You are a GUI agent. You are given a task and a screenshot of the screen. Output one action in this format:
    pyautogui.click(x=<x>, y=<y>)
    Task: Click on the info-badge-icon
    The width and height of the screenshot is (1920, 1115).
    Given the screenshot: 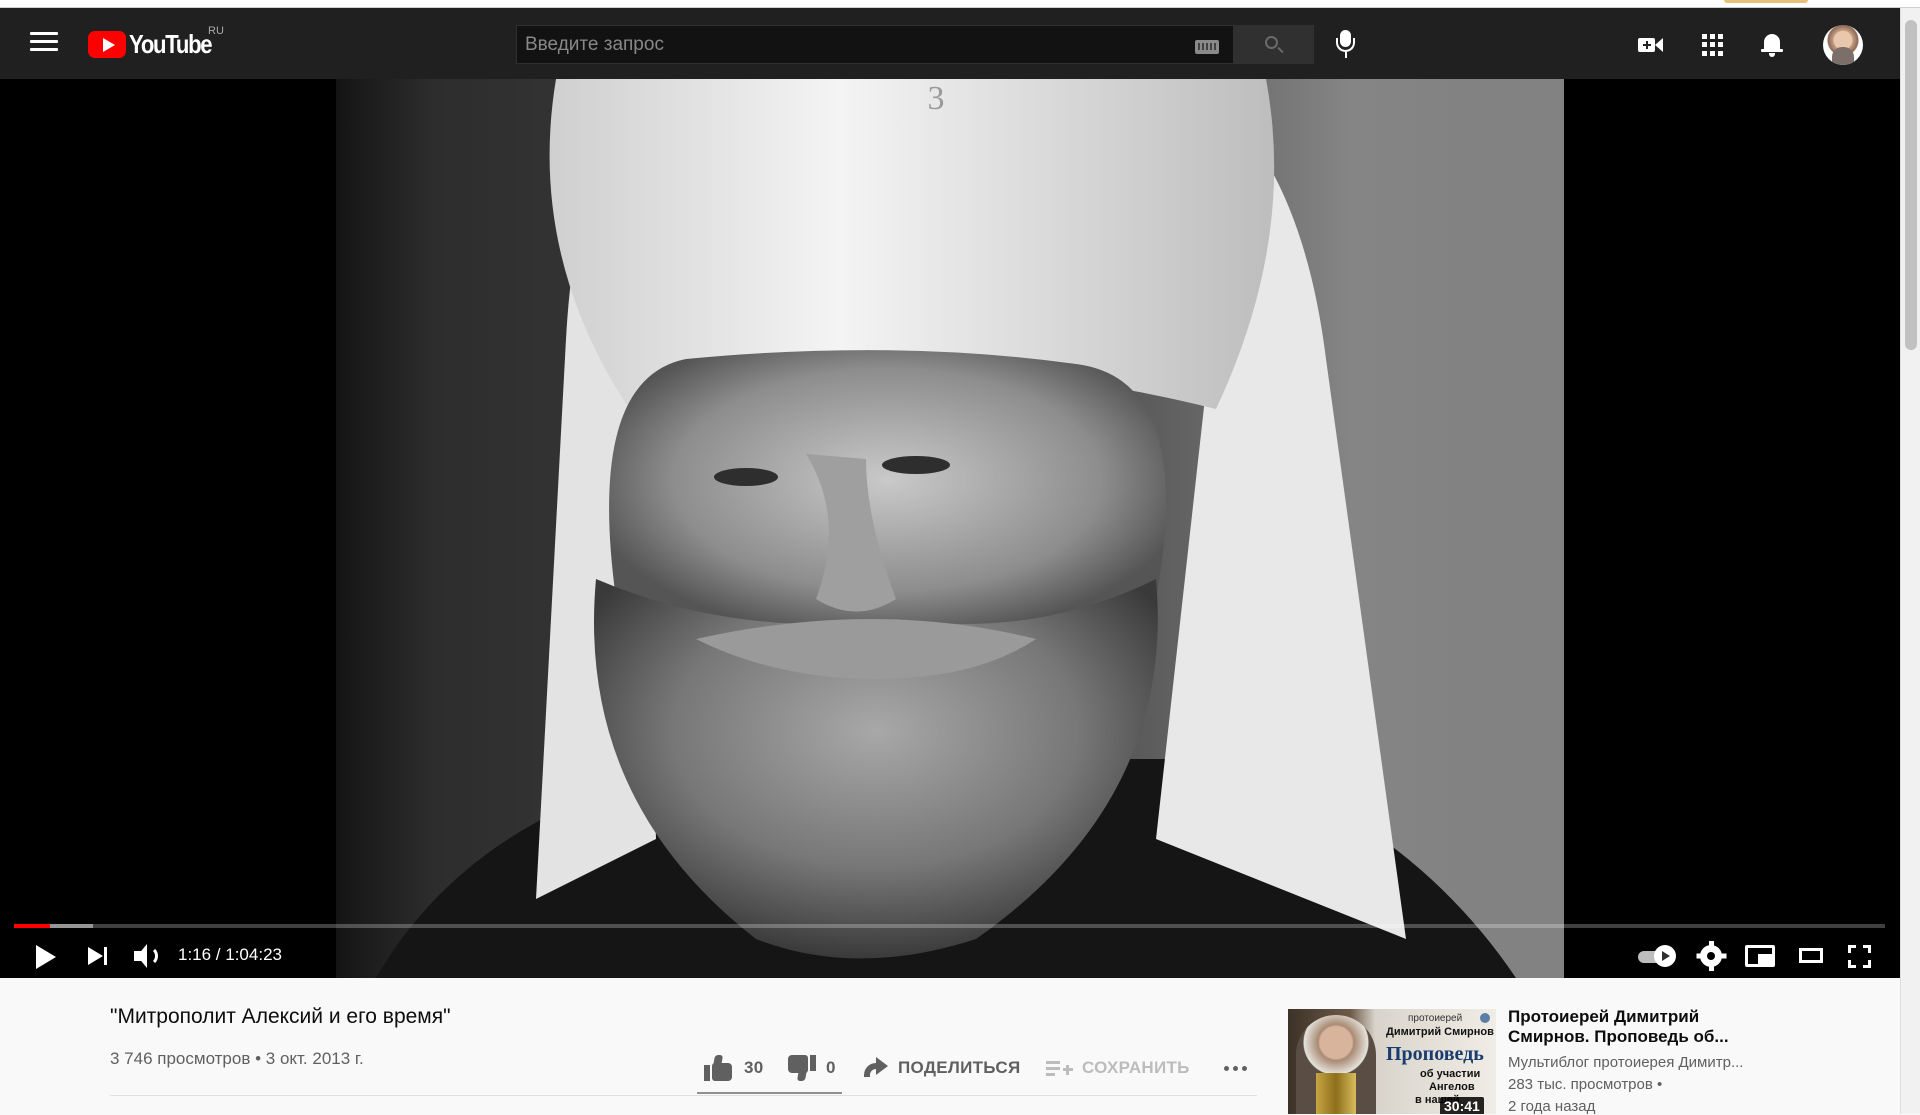 What is the action you would take?
    pyautogui.click(x=1485, y=1018)
    